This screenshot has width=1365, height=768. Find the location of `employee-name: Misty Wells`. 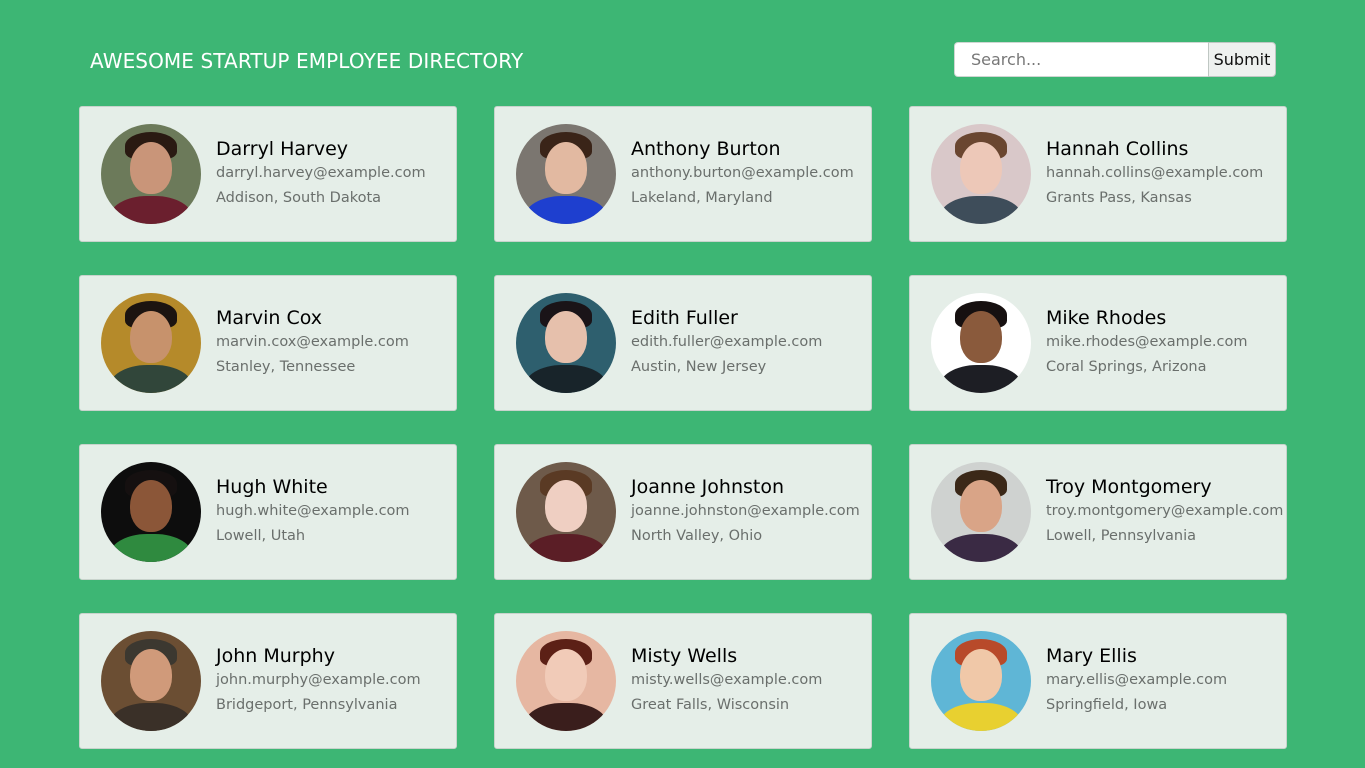

employee-name: Misty Wells is located at coordinates (684, 656).